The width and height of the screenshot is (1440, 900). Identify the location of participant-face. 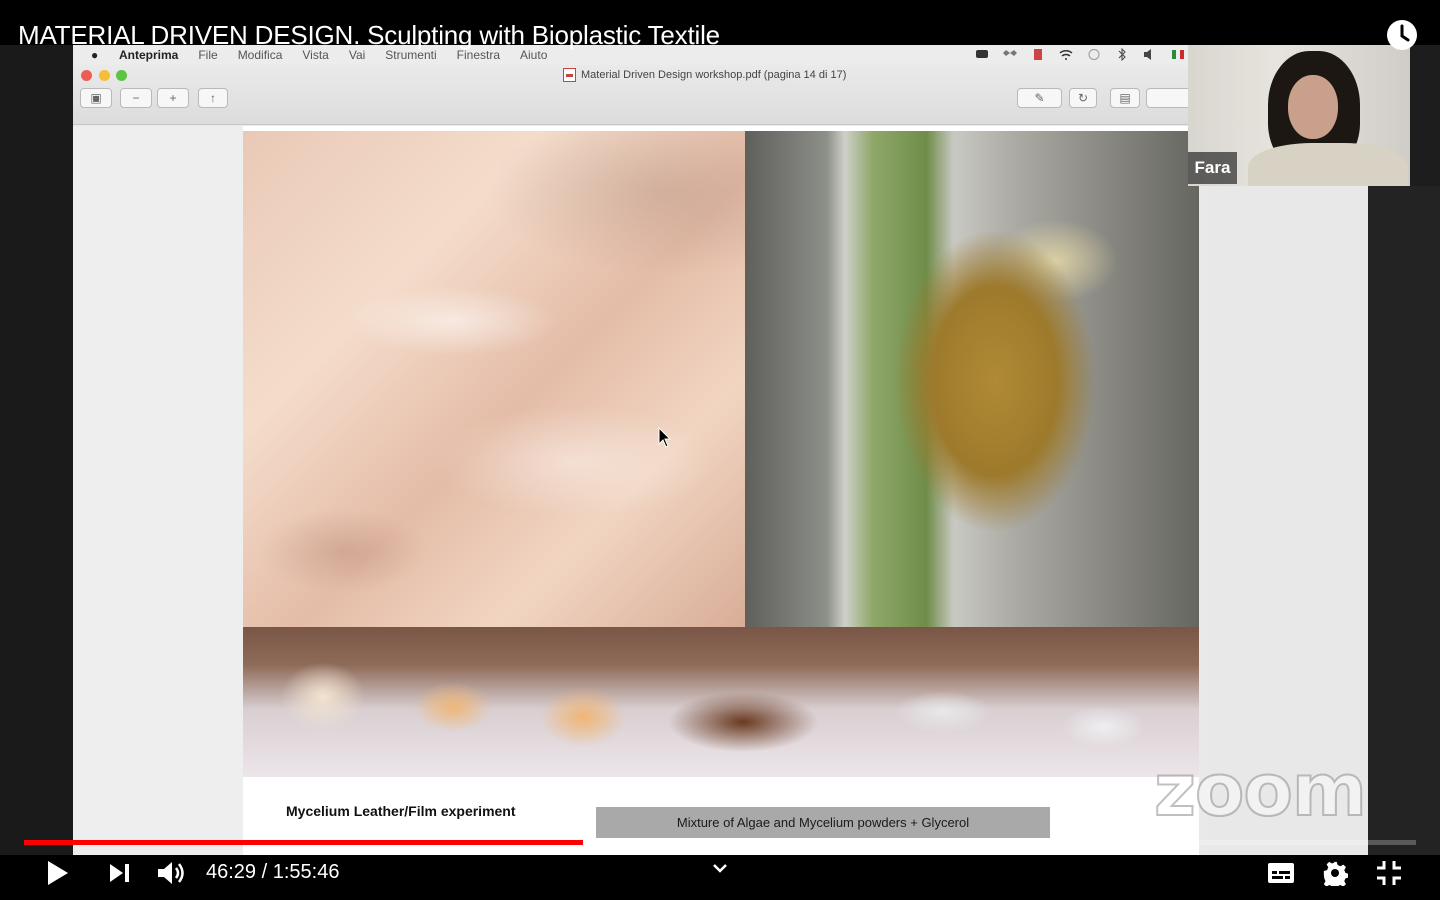
(1313, 107).